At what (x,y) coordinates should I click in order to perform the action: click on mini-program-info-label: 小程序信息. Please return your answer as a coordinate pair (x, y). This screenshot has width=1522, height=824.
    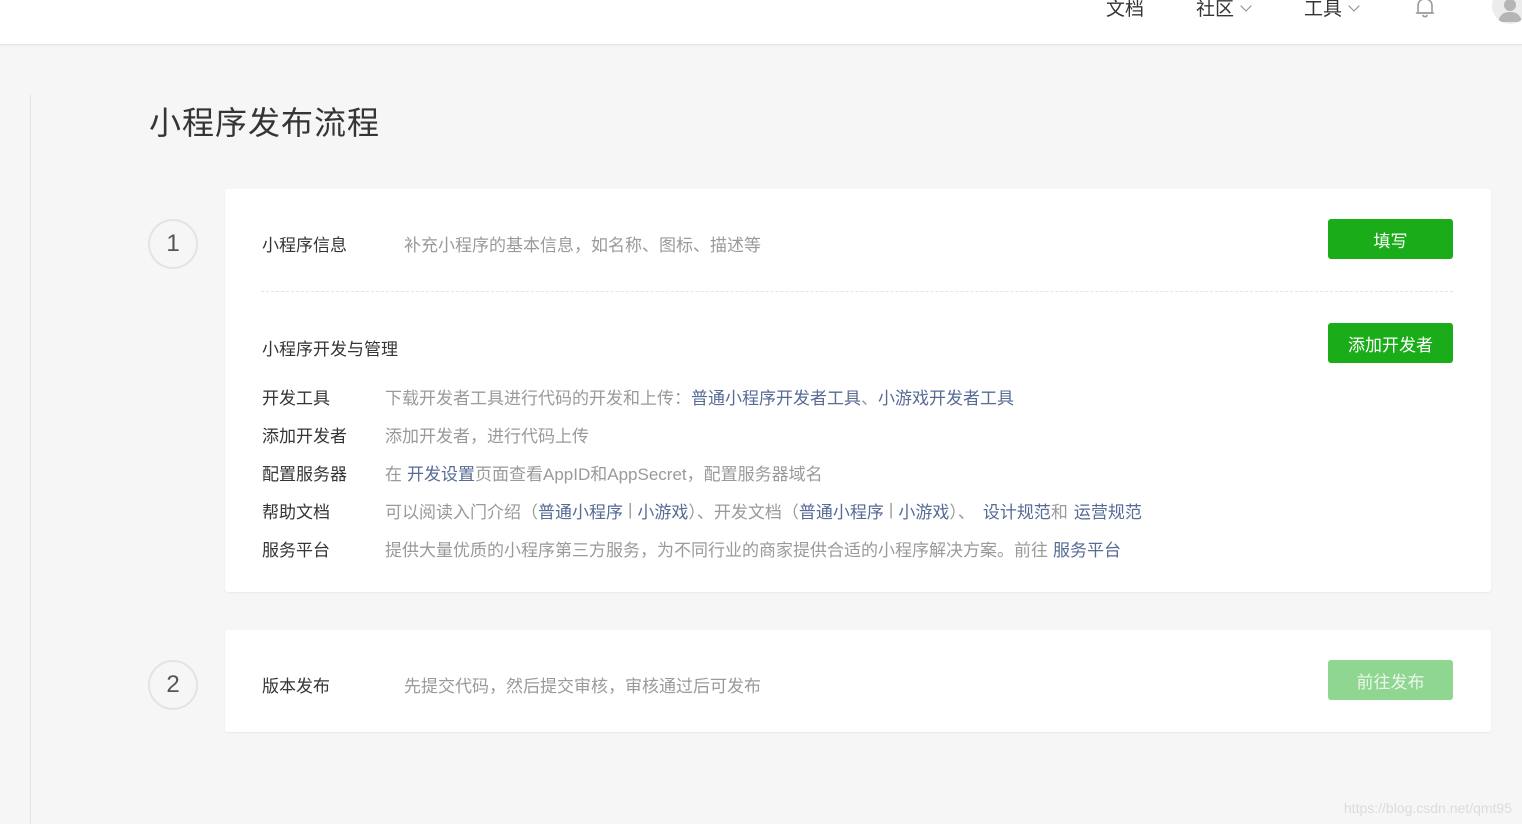
    Looking at the image, I should click on (304, 245).